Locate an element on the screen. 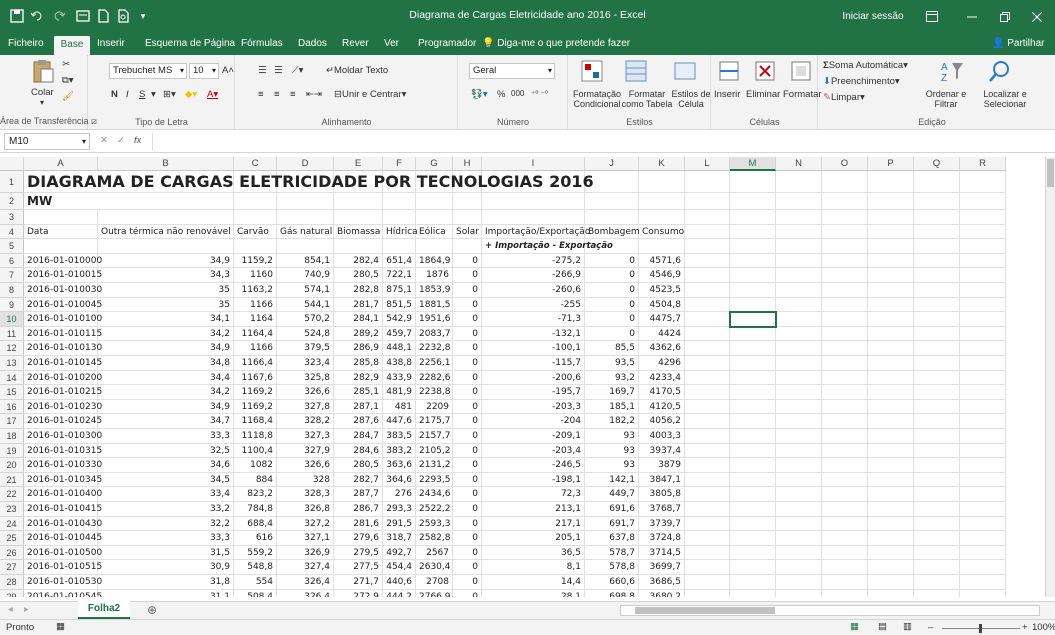 Image resolution: width=1055 pixels, height=635 pixels. column-header-c: C is located at coordinates (255, 164).